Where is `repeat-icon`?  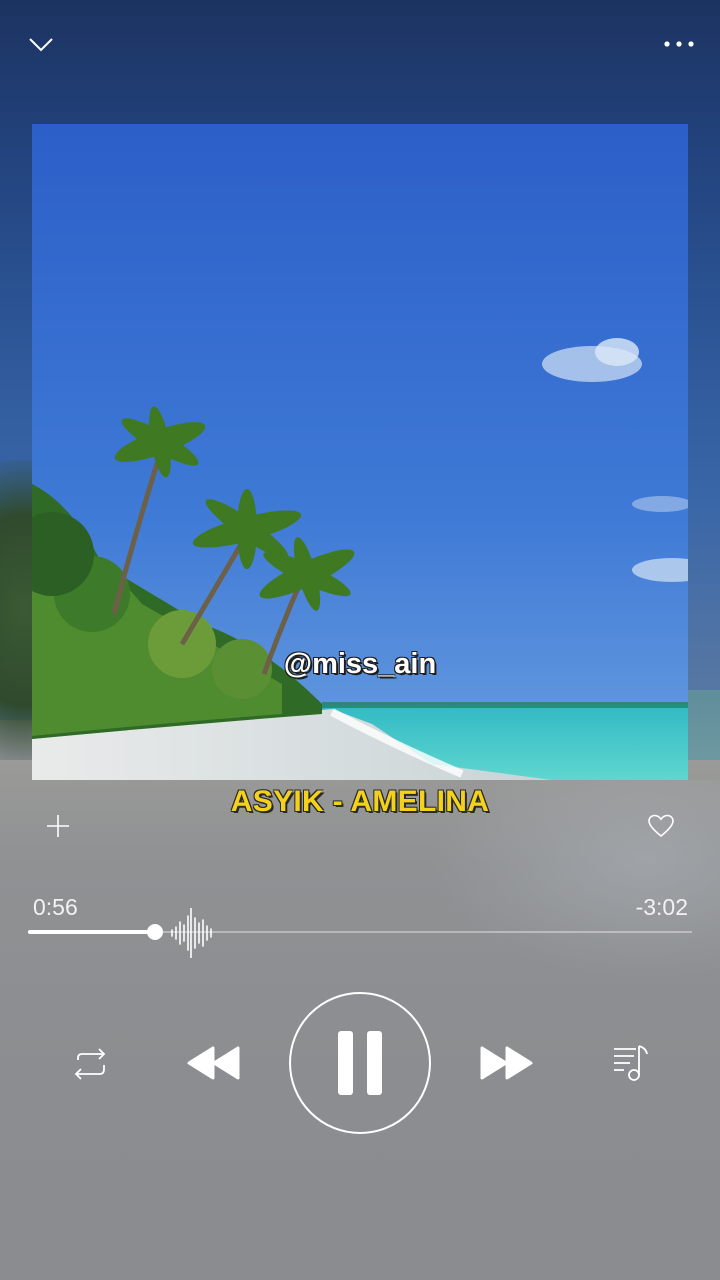
repeat-icon is located at coordinates (90, 1064).